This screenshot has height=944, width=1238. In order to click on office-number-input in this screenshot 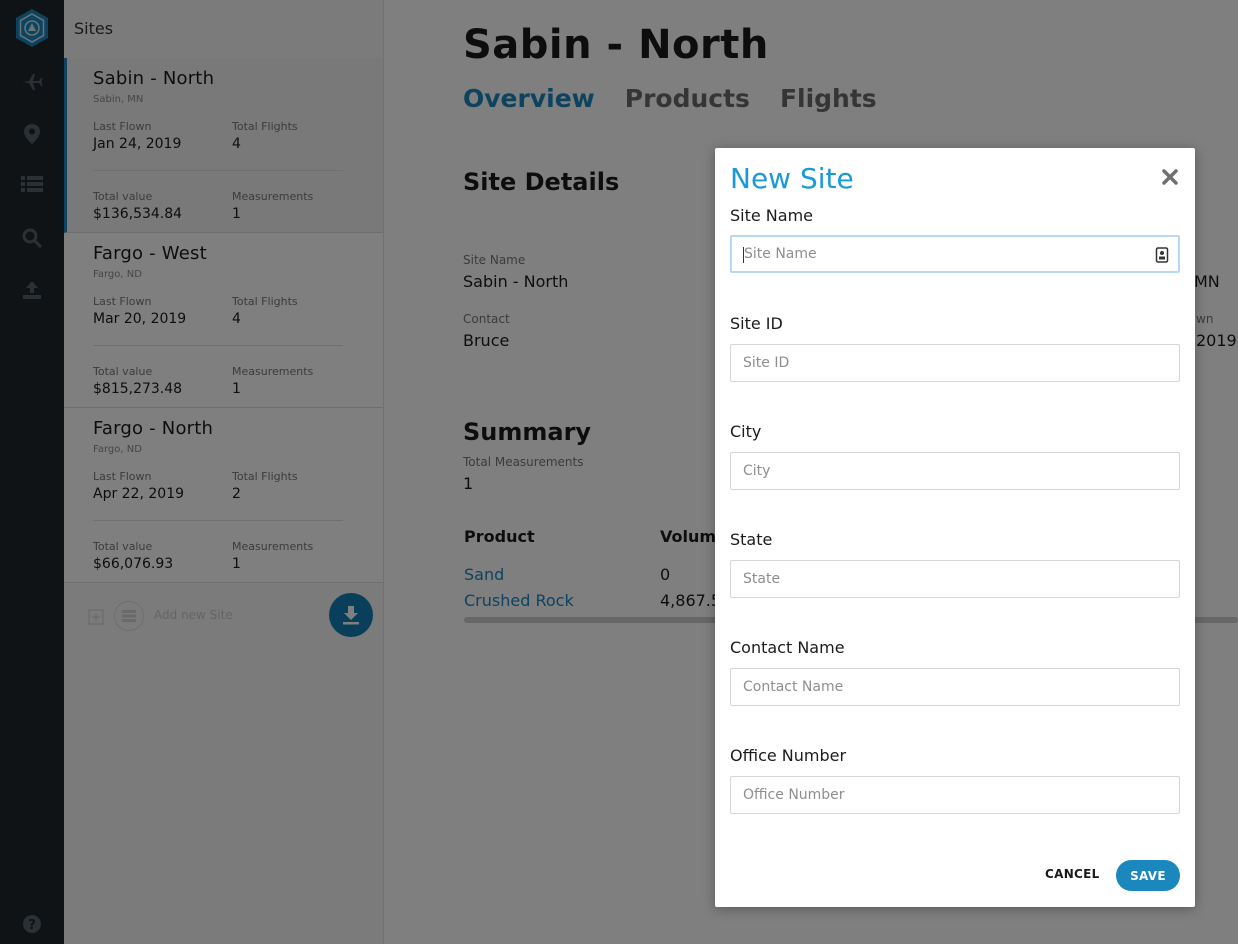, I will do `click(955, 795)`.